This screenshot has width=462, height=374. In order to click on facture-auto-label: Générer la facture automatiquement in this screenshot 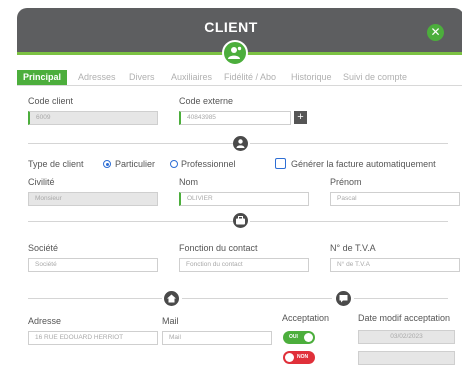, I will do `click(363, 164)`.